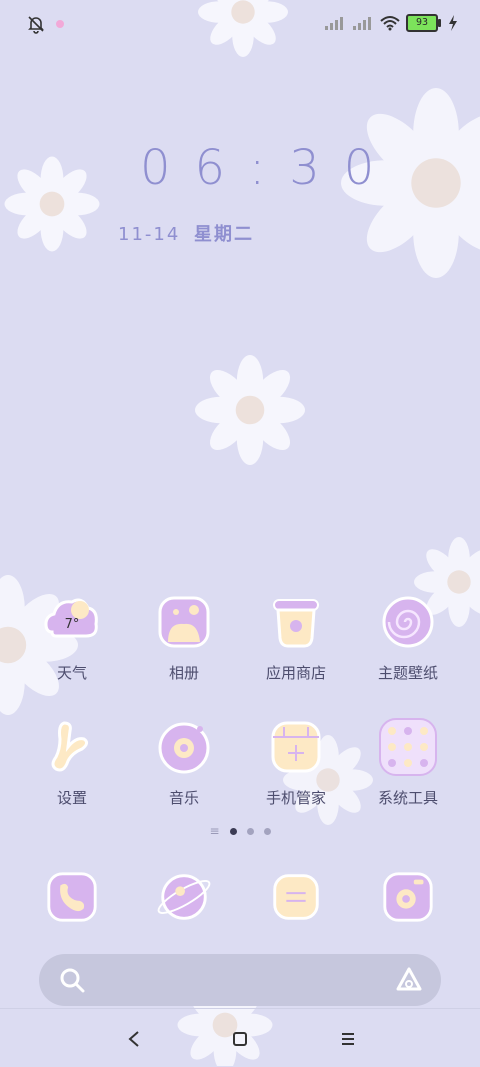 This screenshot has height=1067, width=480. What do you see at coordinates (184, 622) in the screenshot?
I see `gallery-icon` at bounding box center [184, 622].